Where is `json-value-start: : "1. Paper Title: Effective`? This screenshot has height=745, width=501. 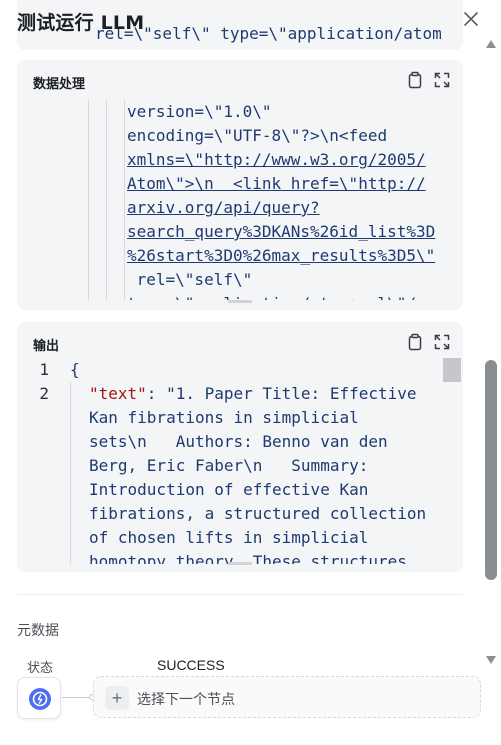
json-value-start: : "1. Paper Title: Effective is located at coordinates (281, 393).